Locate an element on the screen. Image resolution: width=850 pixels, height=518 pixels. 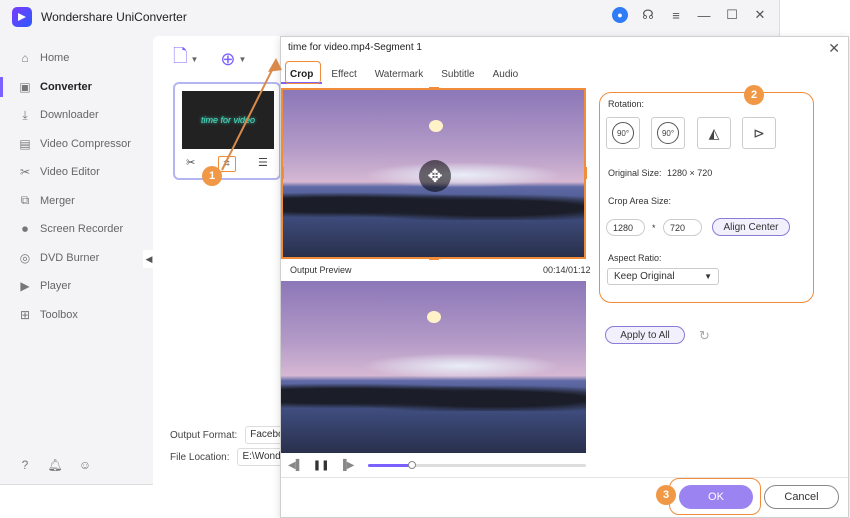
app-title: Wondershare UniConverter is located at coordinates (114, 17).